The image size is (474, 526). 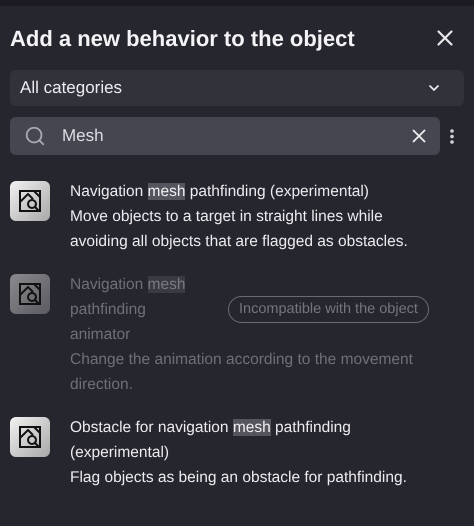 What do you see at coordinates (242, 372) in the screenshot?
I see `behavior-description: Change the animation according to the movement direction.` at bounding box center [242, 372].